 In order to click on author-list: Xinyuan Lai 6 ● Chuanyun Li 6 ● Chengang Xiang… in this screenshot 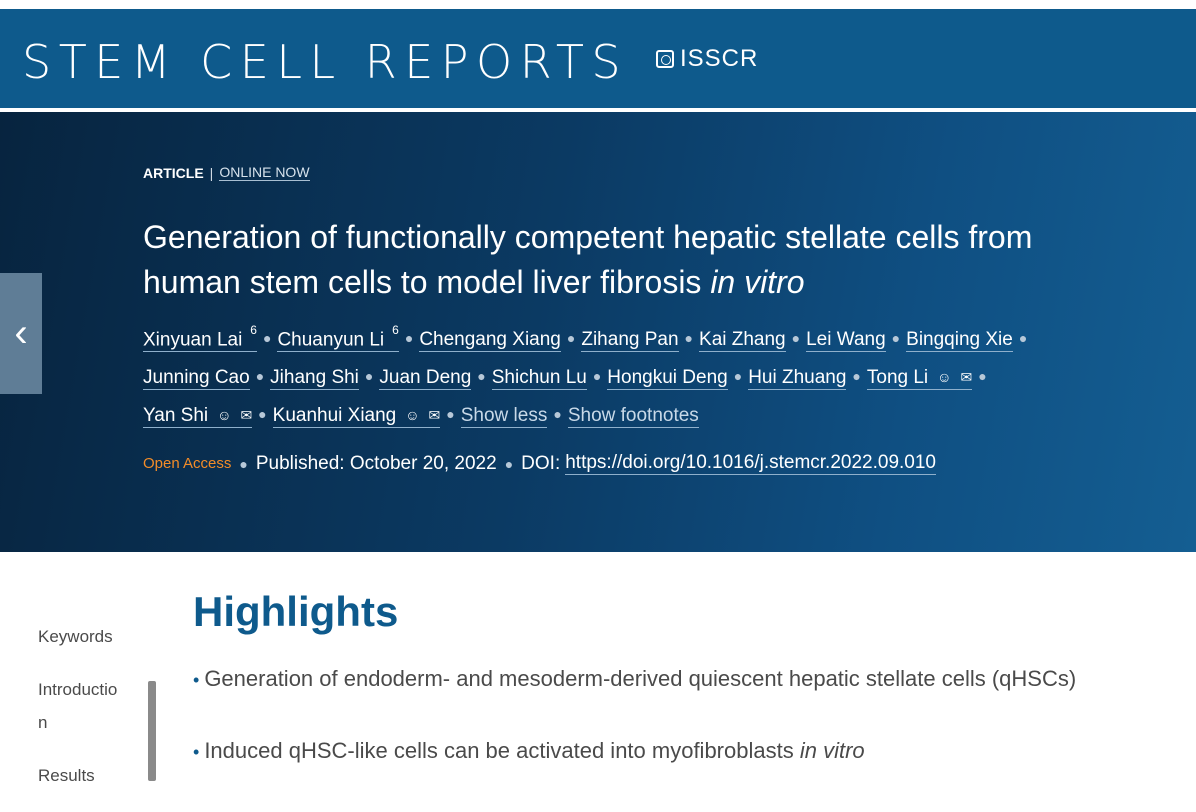, I will do `click(623, 377)`.